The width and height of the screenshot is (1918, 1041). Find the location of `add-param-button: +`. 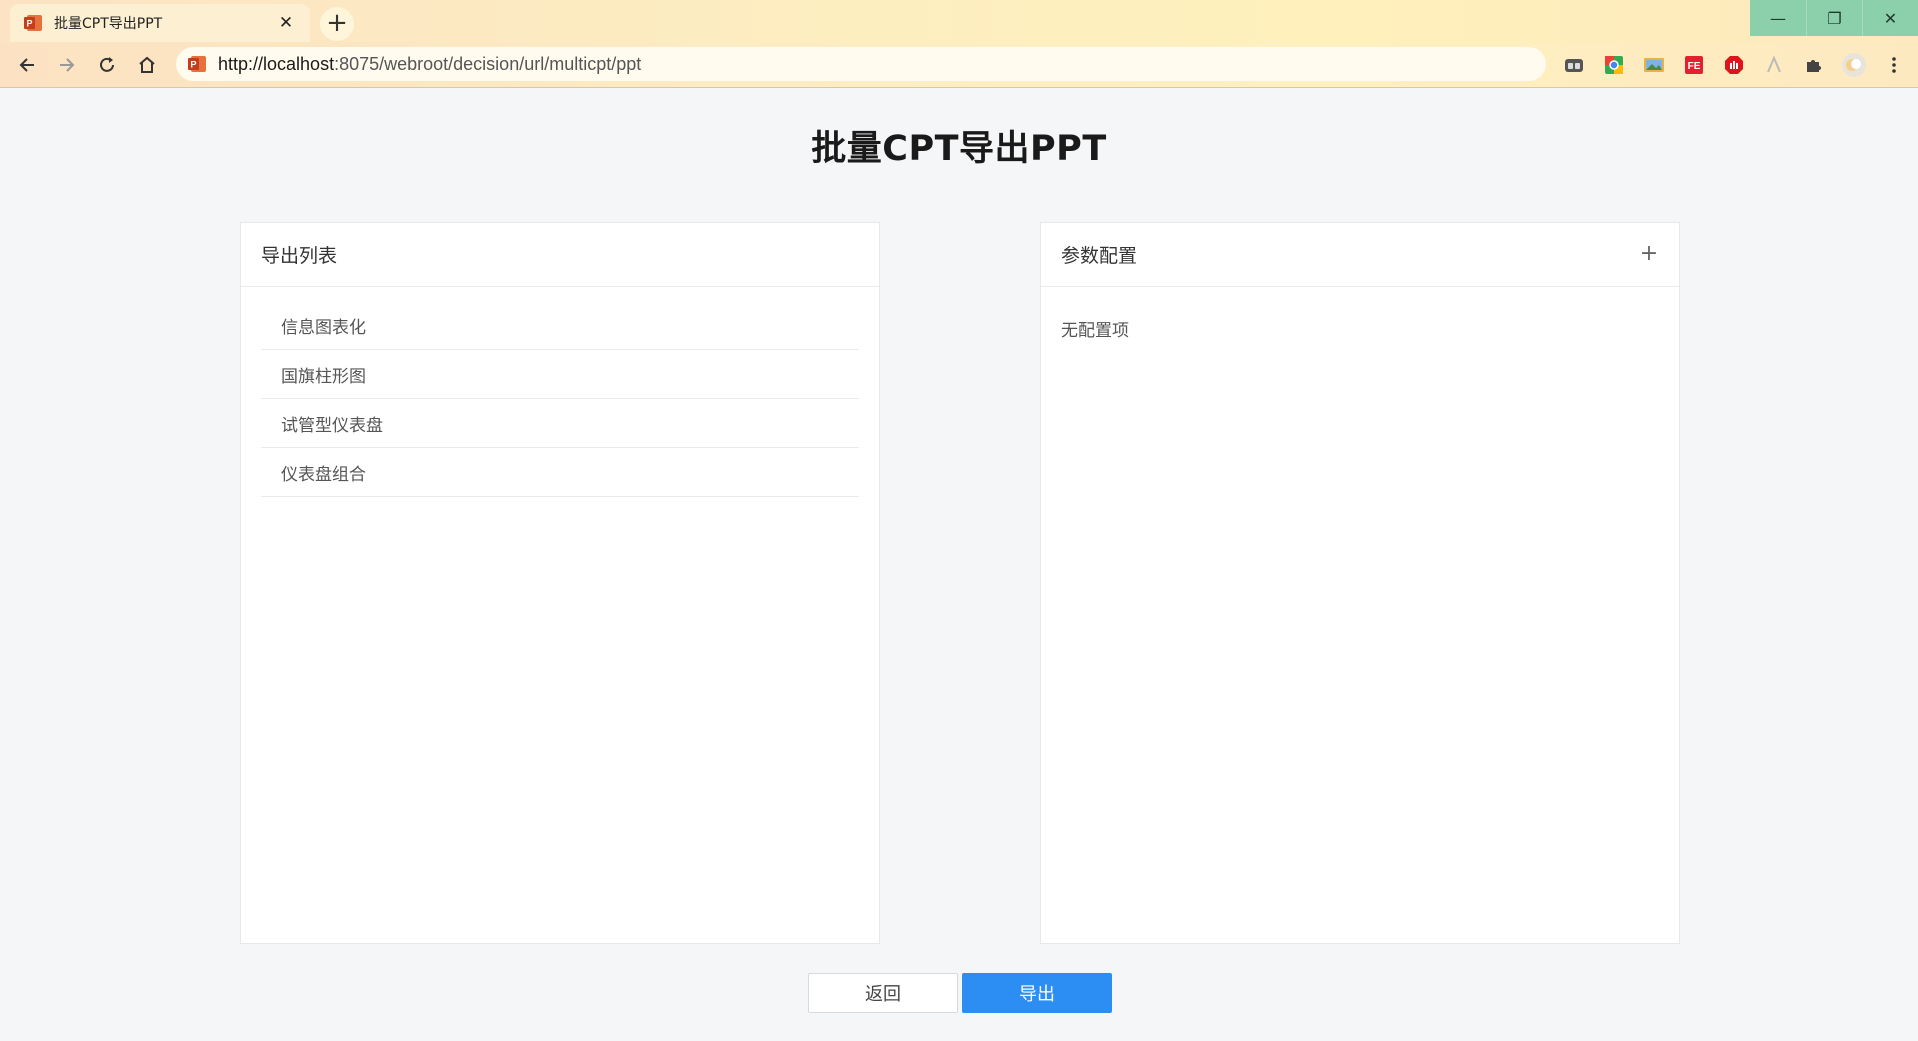

add-param-button: + is located at coordinates (1649, 255).